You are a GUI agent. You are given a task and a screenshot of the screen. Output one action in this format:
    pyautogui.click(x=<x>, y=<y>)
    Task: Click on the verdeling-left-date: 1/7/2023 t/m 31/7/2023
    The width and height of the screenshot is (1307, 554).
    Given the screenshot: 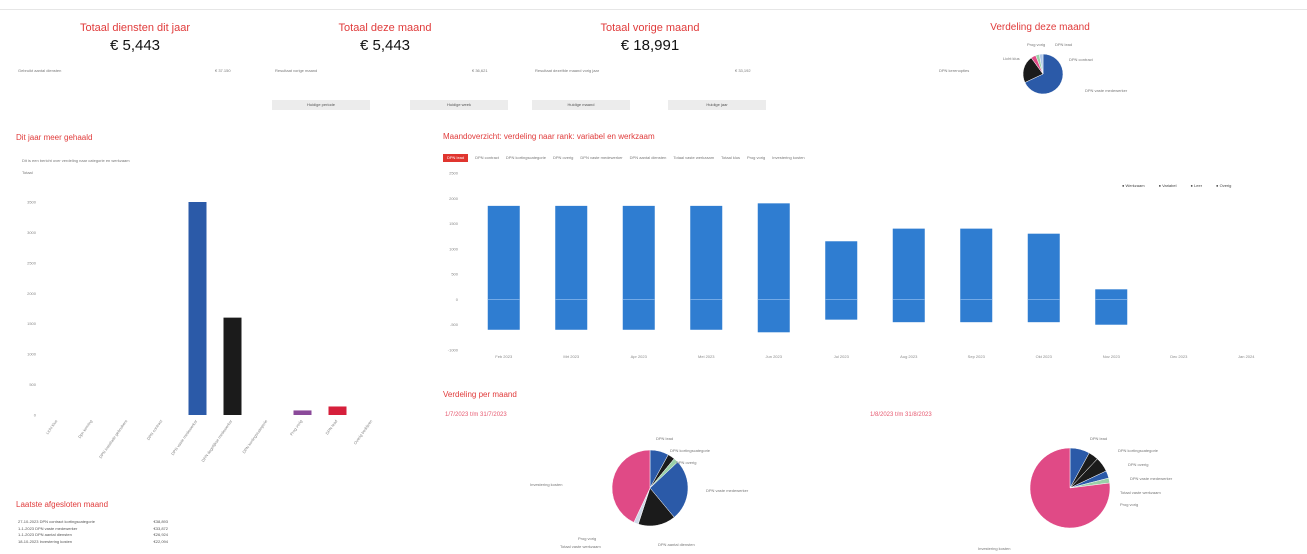 What is the action you would take?
    pyautogui.click(x=476, y=415)
    